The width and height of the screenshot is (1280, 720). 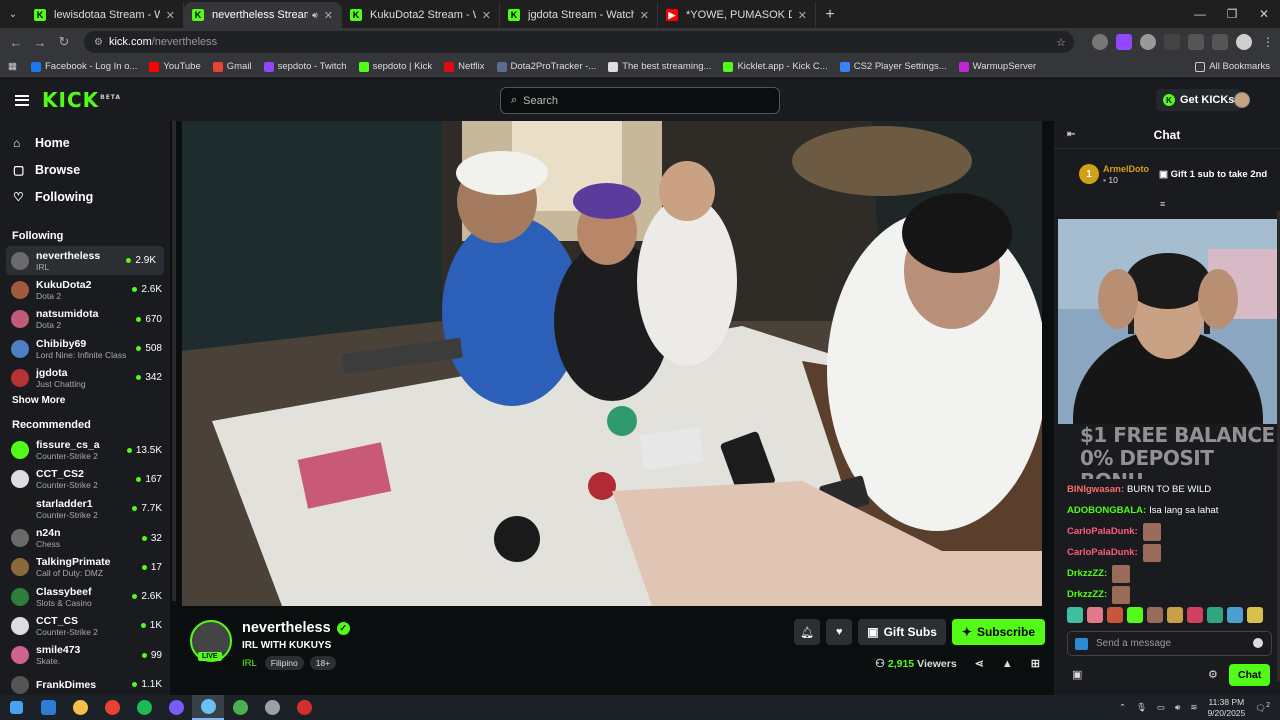 What do you see at coordinates (22, 100) in the screenshot?
I see `menu-icon` at bounding box center [22, 100].